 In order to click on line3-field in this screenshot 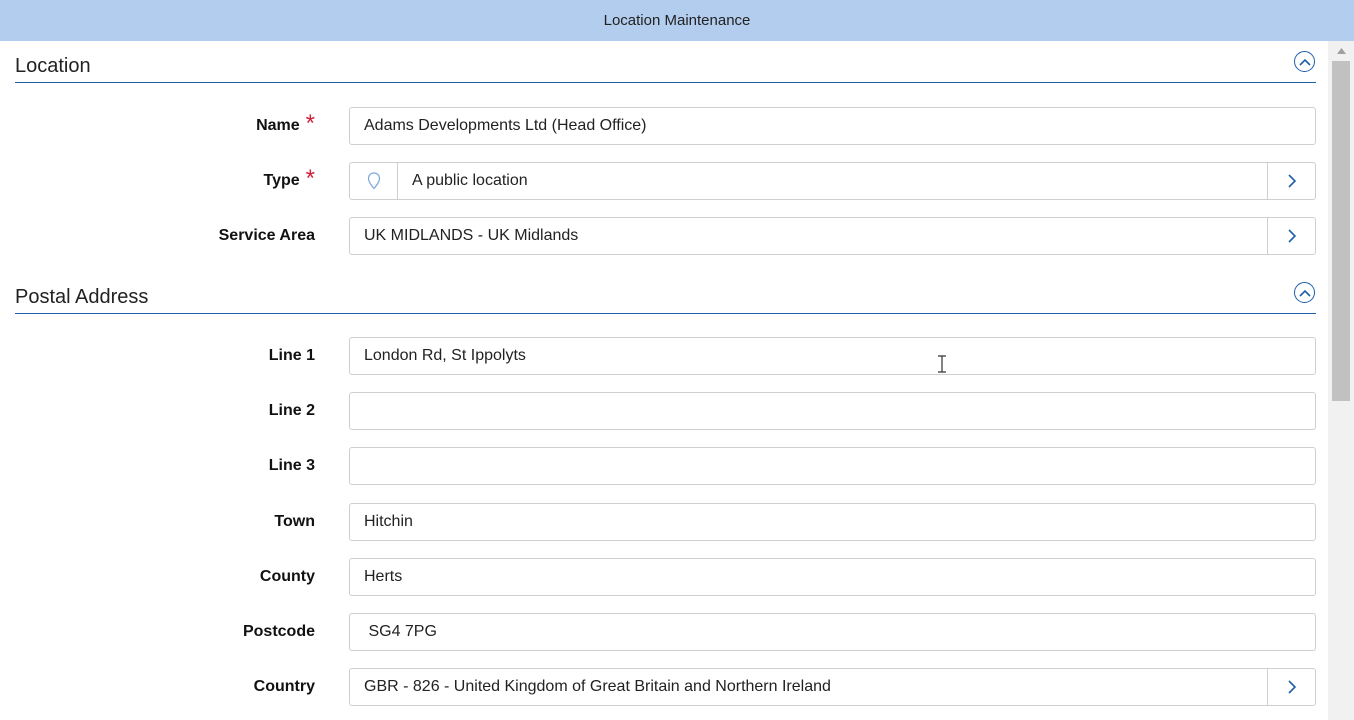, I will do `click(832, 466)`.